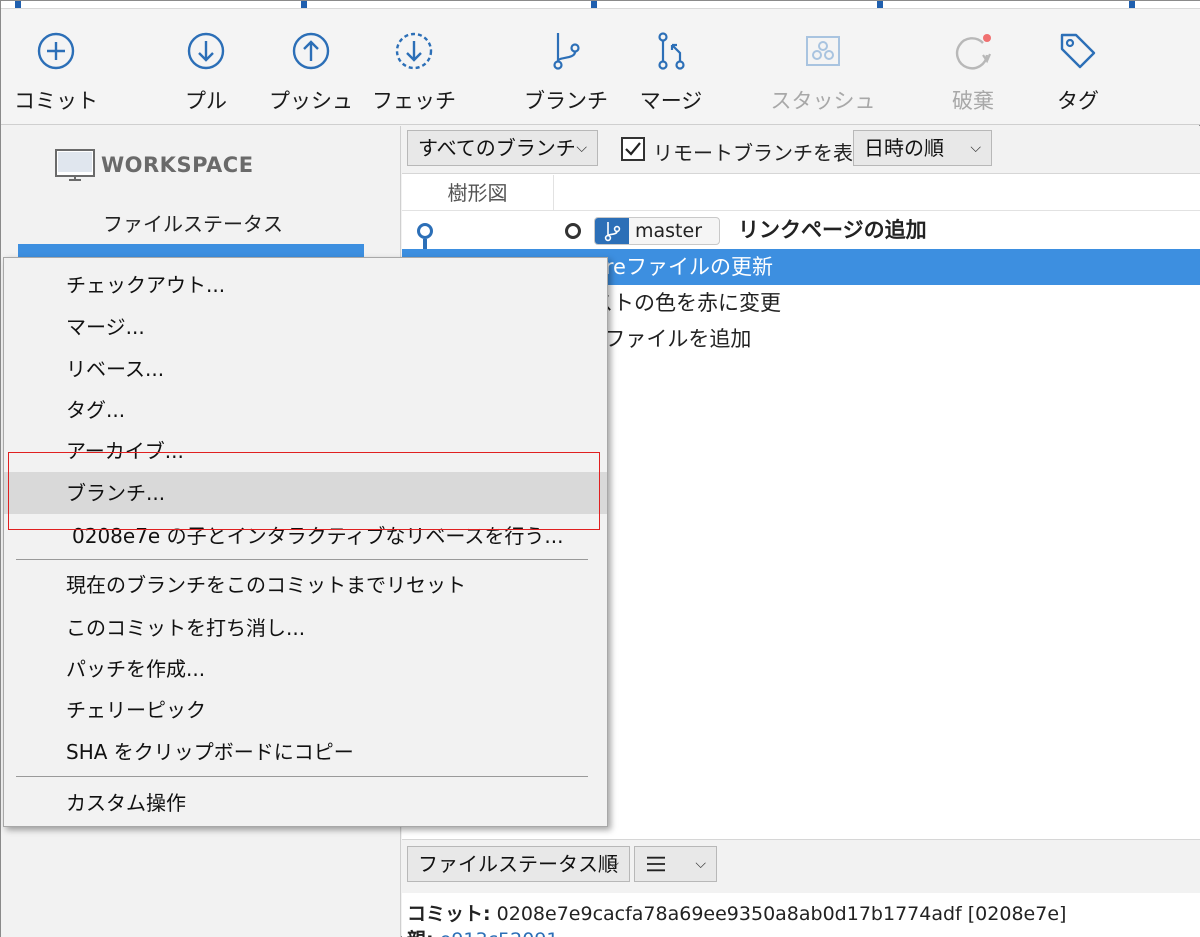  What do you see at coordinates (191, 251) in the screenshot?
I see `sidebar-item-history-selected` at bounding box center [191, 251].